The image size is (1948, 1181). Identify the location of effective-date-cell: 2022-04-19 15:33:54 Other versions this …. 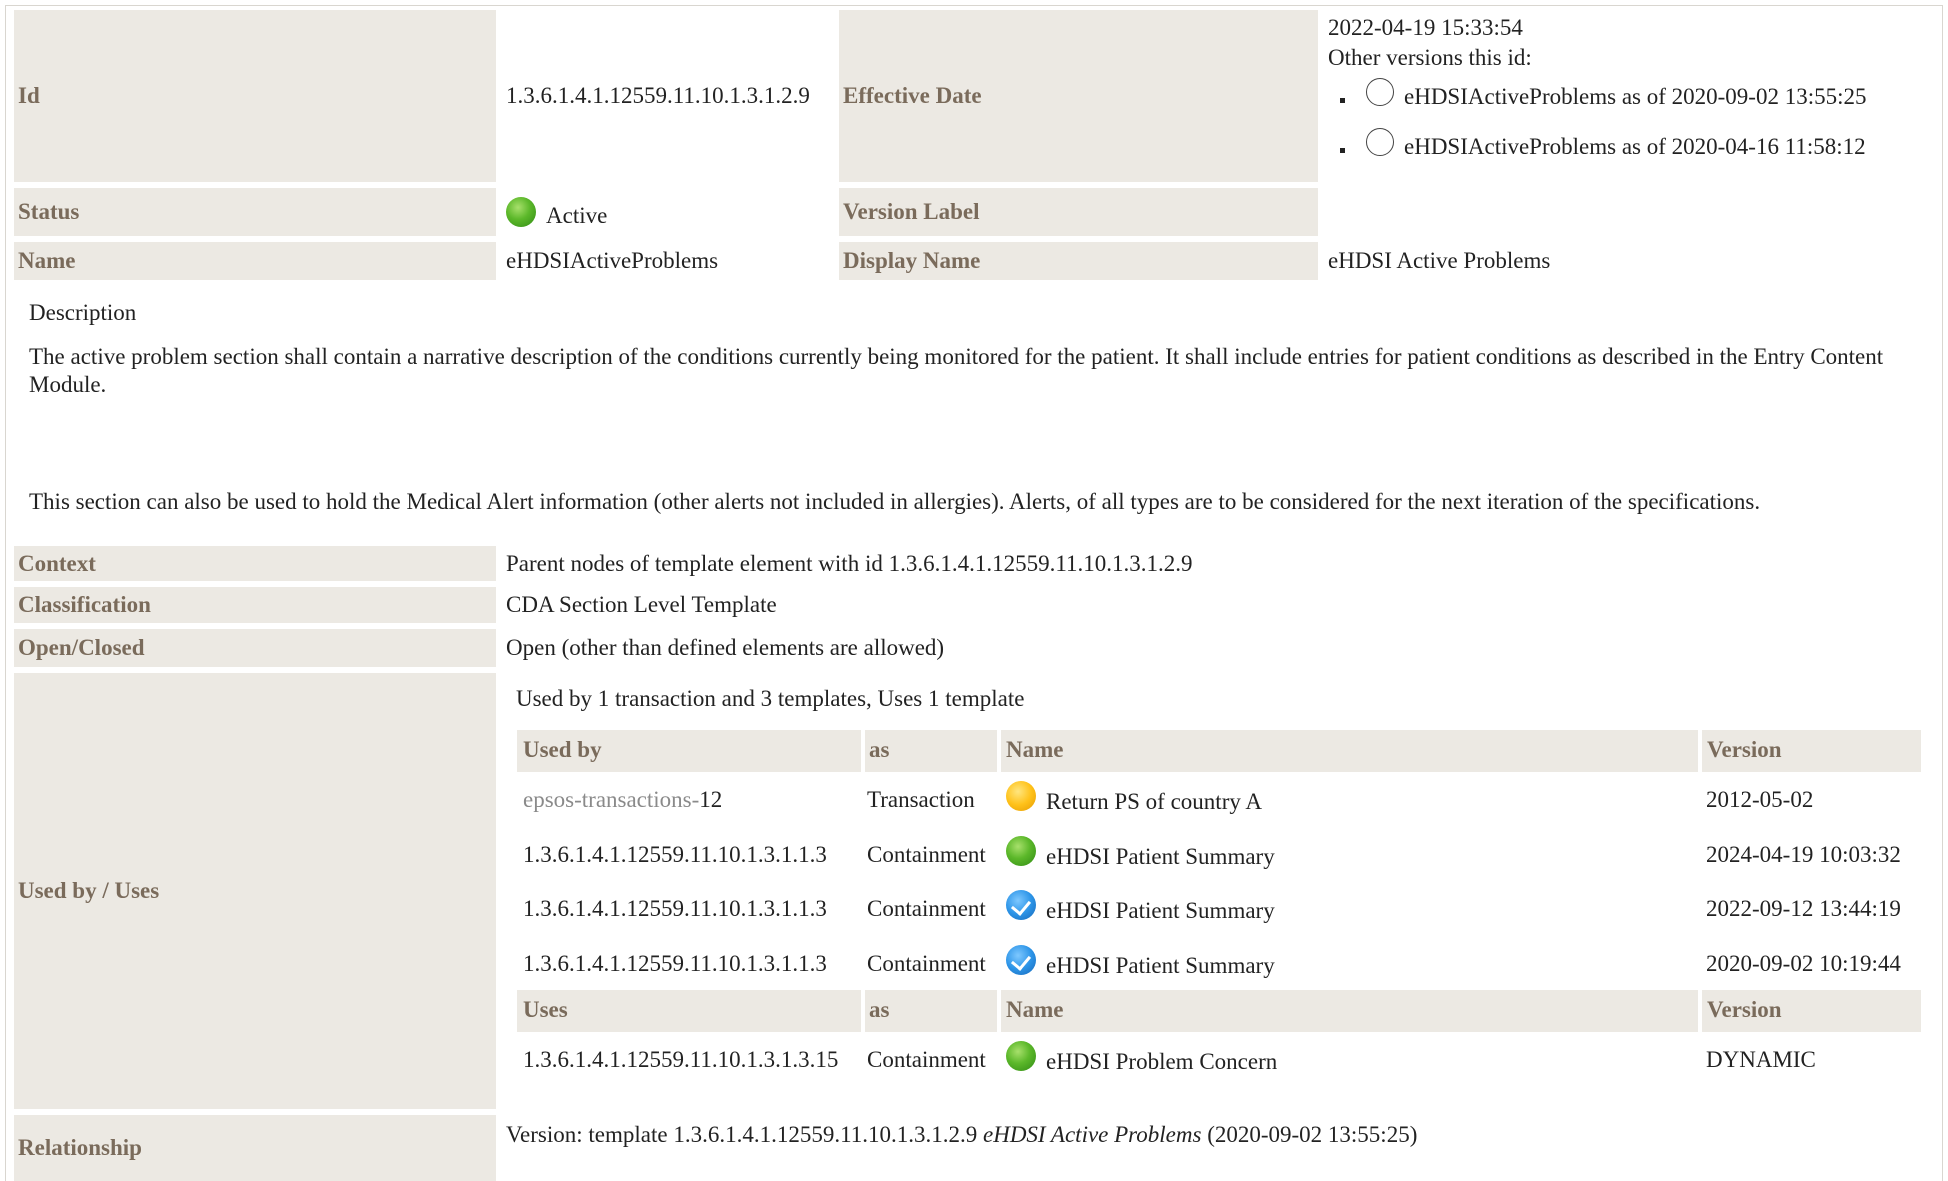
(1628, 99).